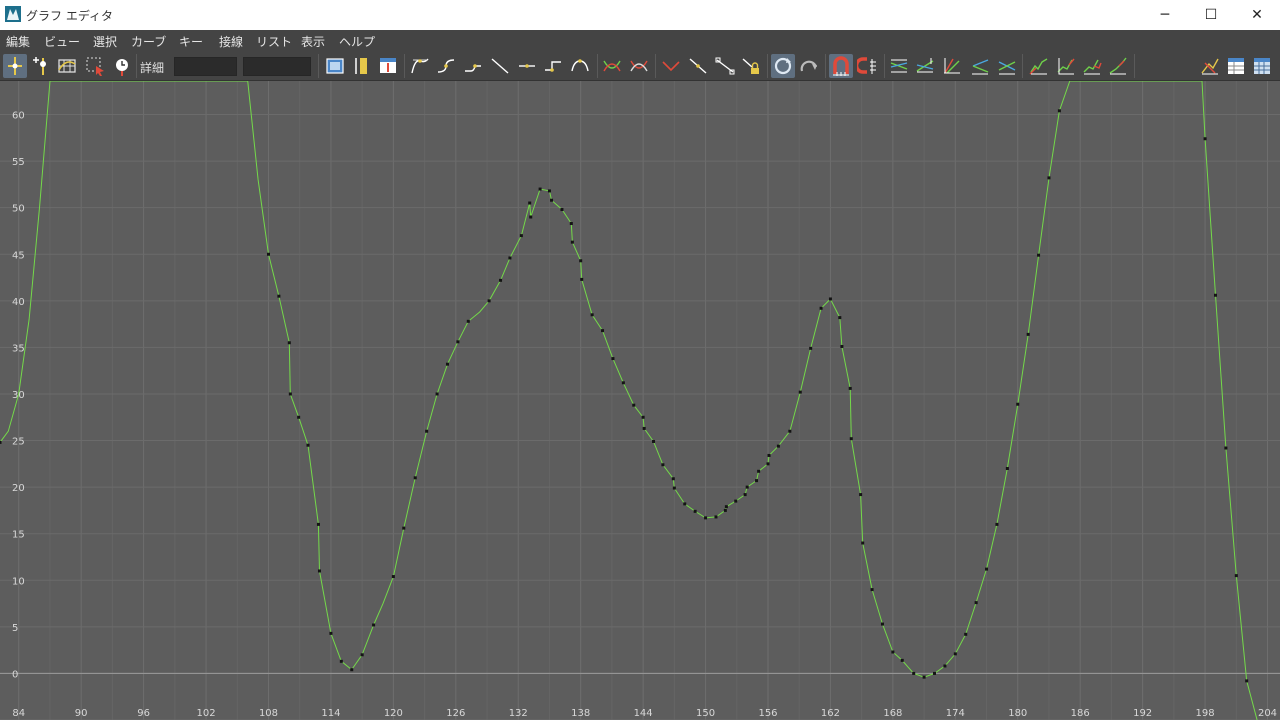 This screenshot has width=1280, height=720. I want to click on pre-infinity-offset-button, so click(1092, 66).